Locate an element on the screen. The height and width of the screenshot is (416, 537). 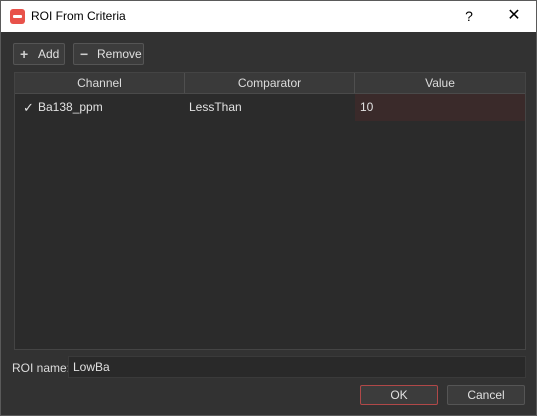
window-title: ROI From Criteria is located at coordinates (78, 16).